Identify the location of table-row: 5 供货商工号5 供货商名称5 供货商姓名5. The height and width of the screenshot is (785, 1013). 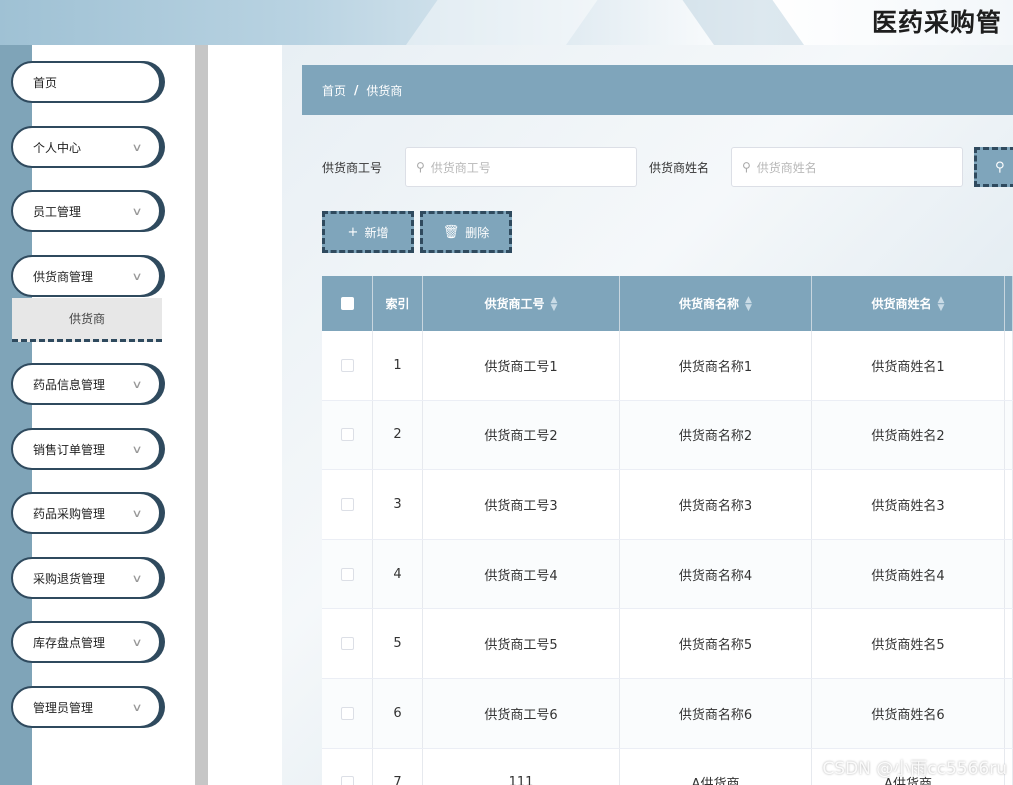
(667, 644).